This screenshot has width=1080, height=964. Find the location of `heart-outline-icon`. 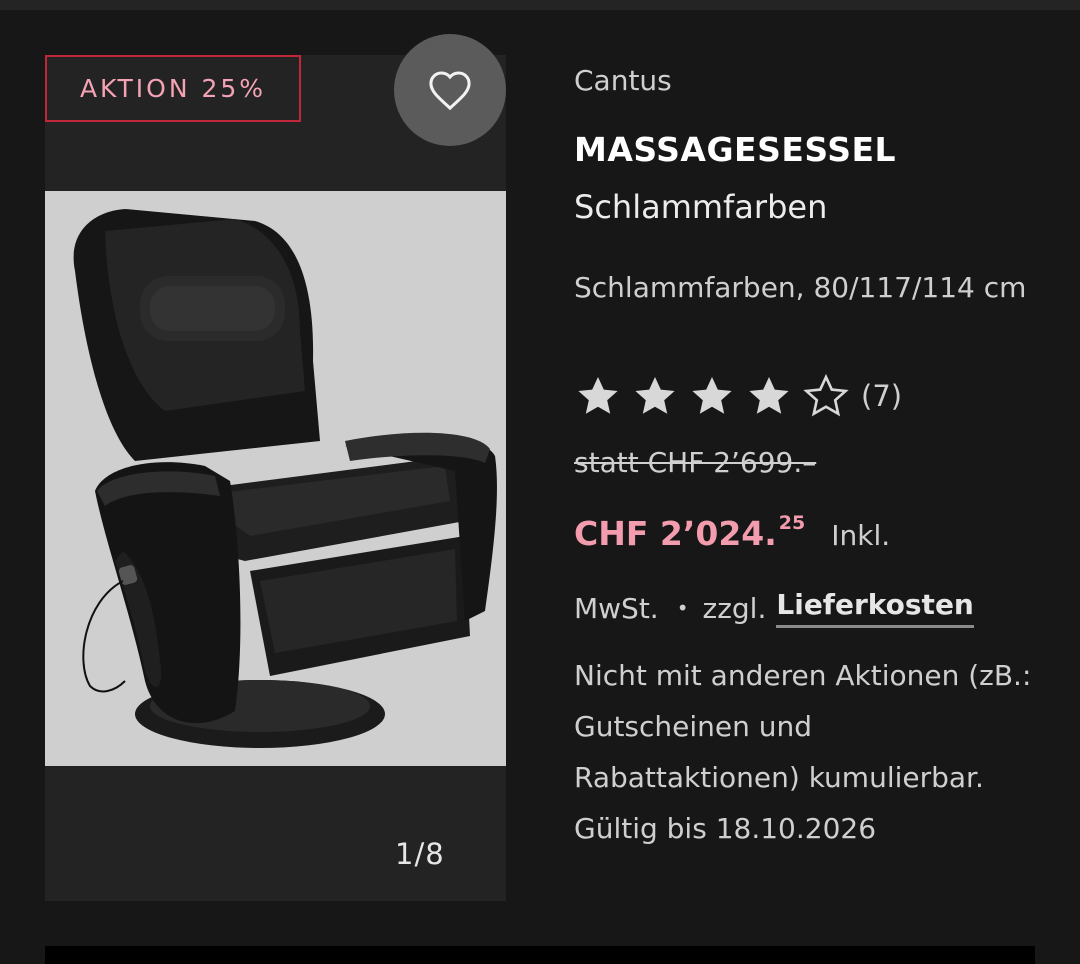

heart-outline-icon is located at coordinates (450, 91).